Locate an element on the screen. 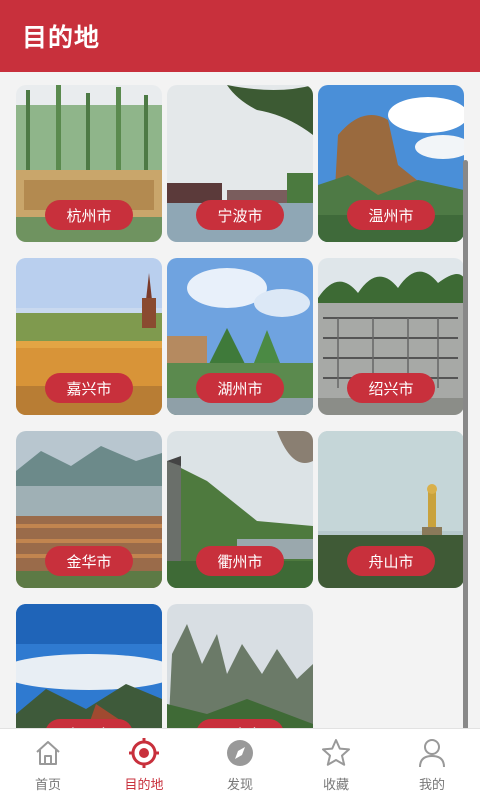  city-label: 绍兴市 is located at coordinates (391, 388).